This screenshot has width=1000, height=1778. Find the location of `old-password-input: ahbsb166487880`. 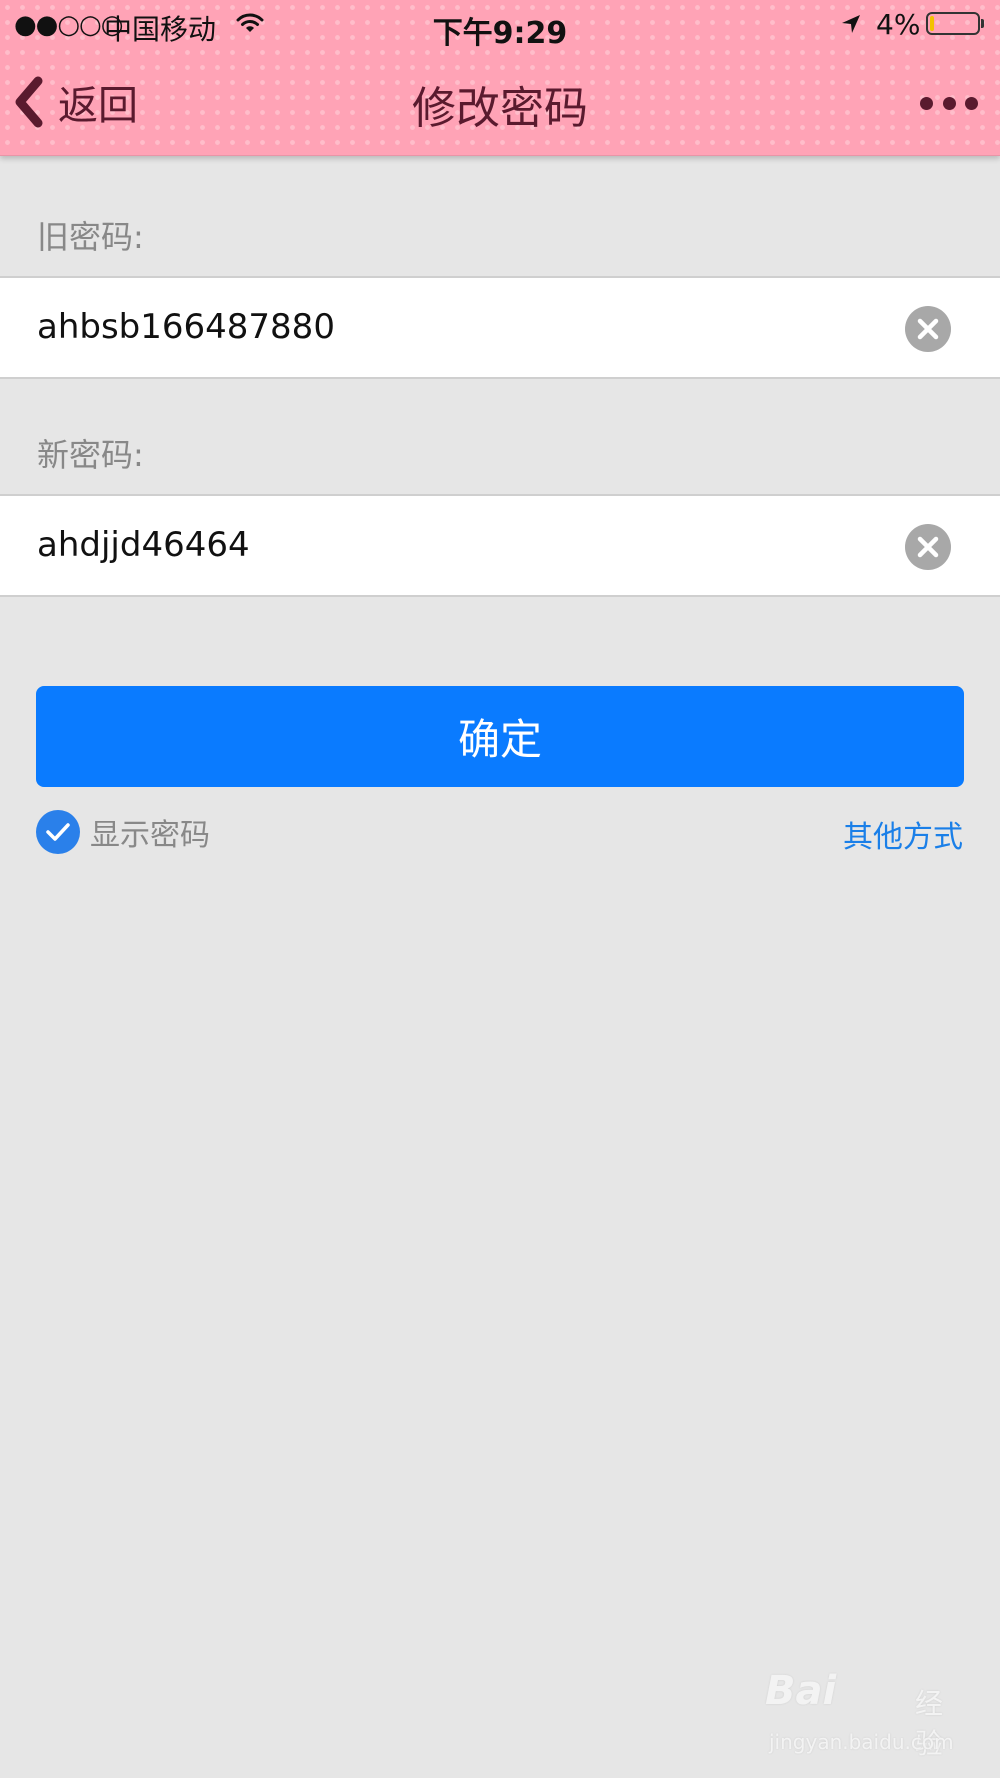

old-password-input: ahbsb166487880 is located at coordinates (186, 327).